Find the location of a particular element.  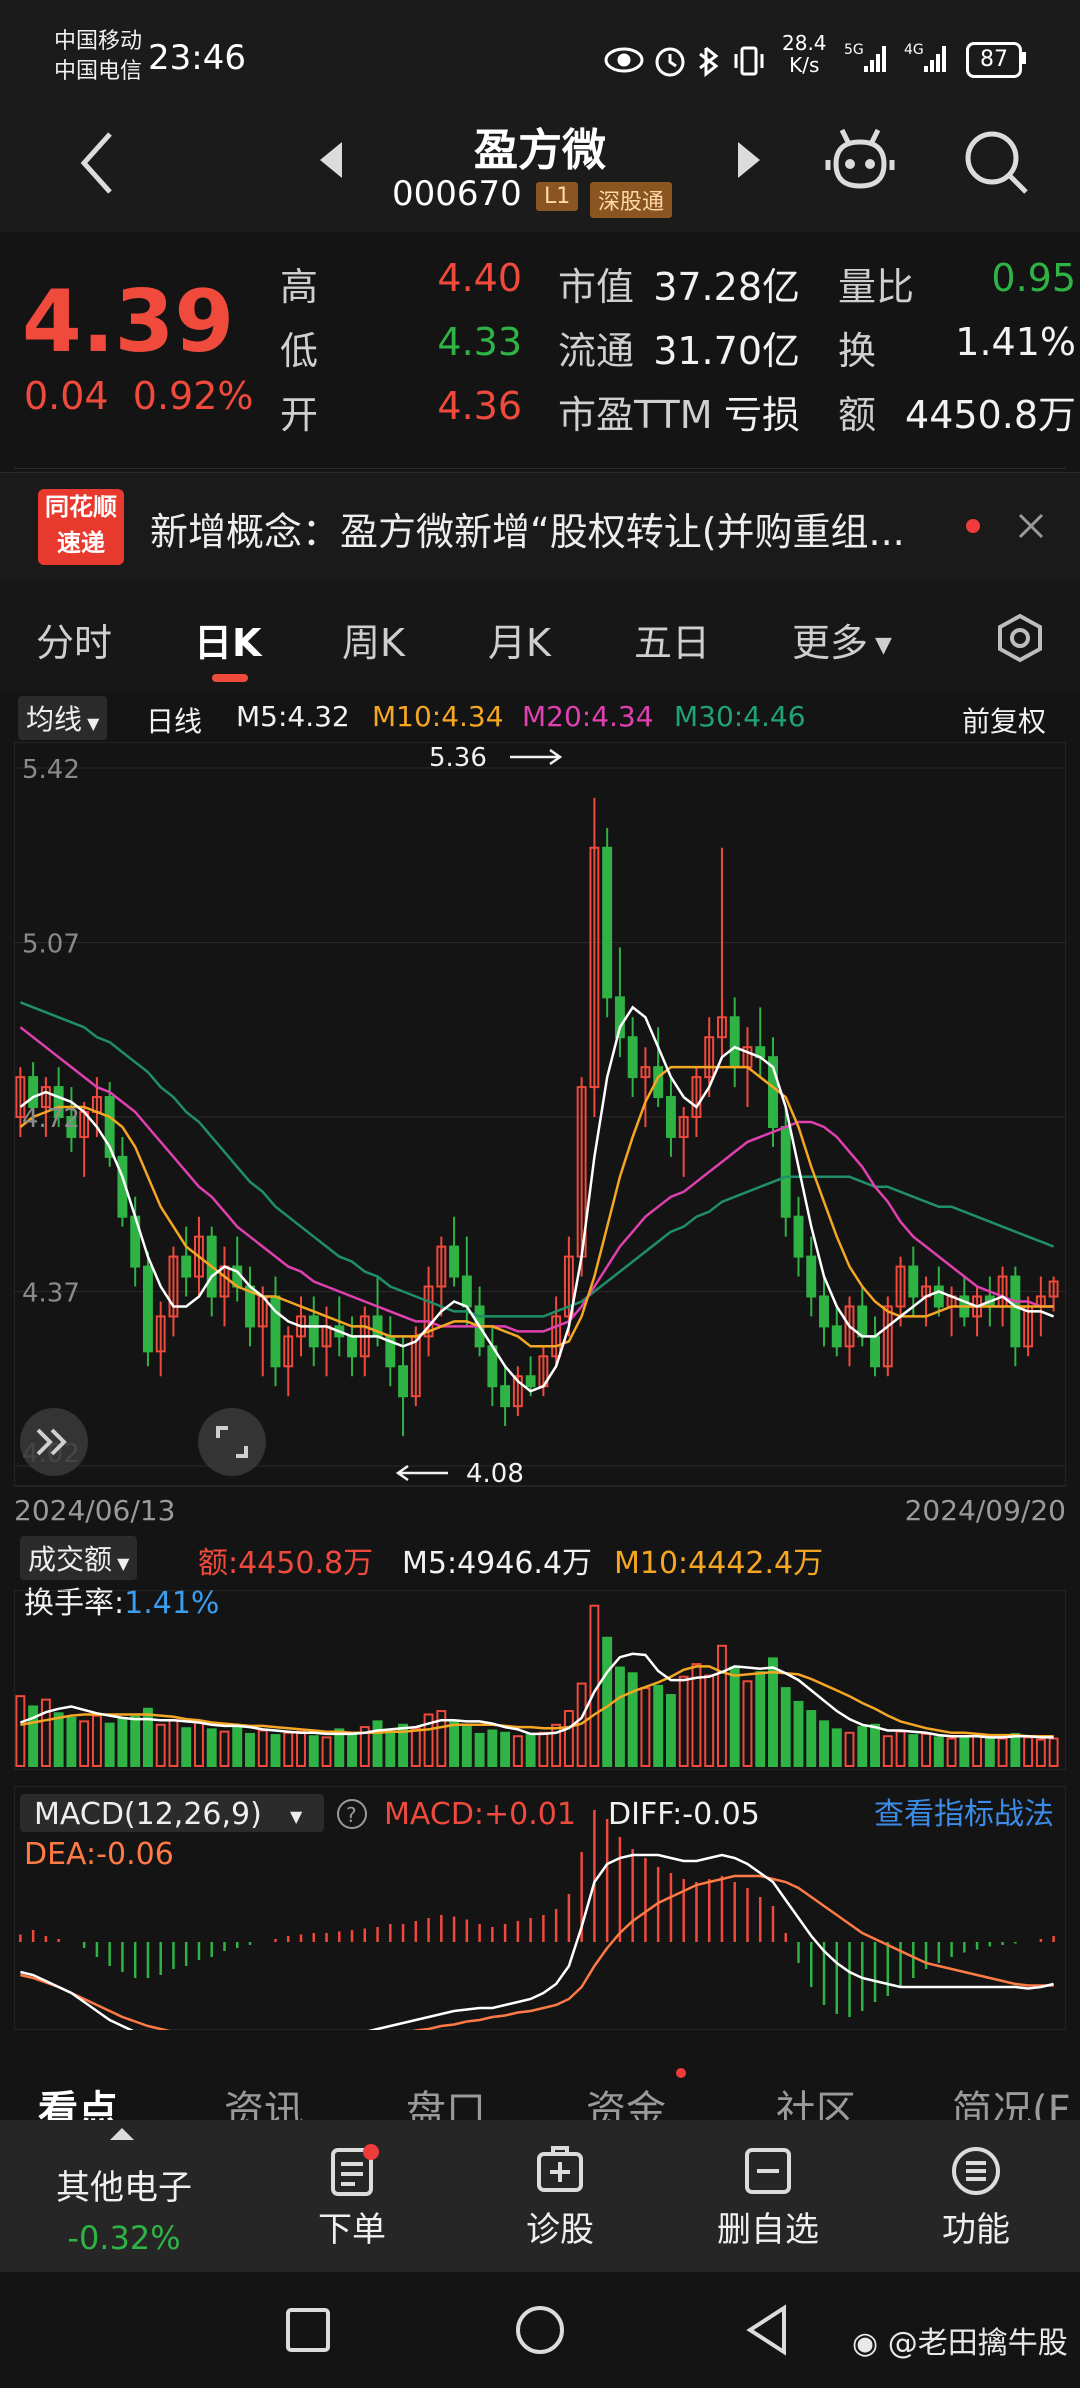

volume-ma5-line is located at coordinates (536, 1695).